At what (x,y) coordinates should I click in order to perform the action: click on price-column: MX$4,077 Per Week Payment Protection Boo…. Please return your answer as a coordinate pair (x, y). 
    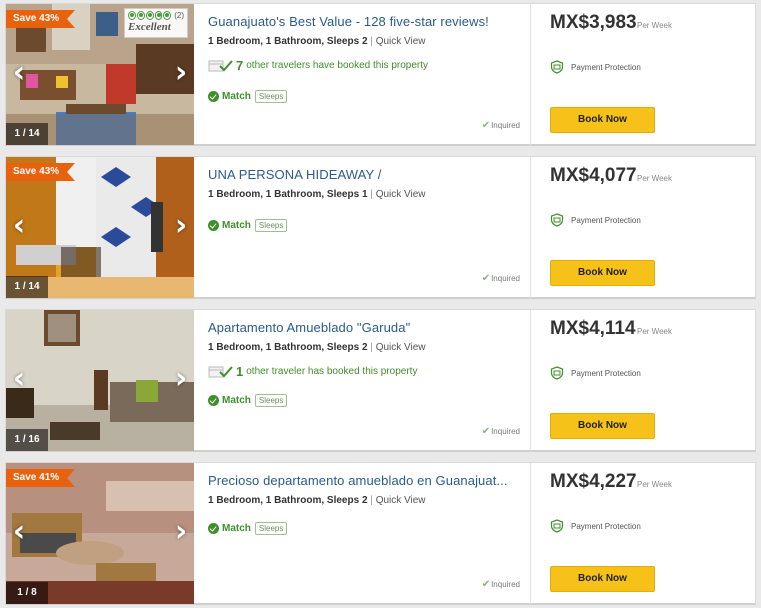
    Looking at the image, I should click on (652, 227).